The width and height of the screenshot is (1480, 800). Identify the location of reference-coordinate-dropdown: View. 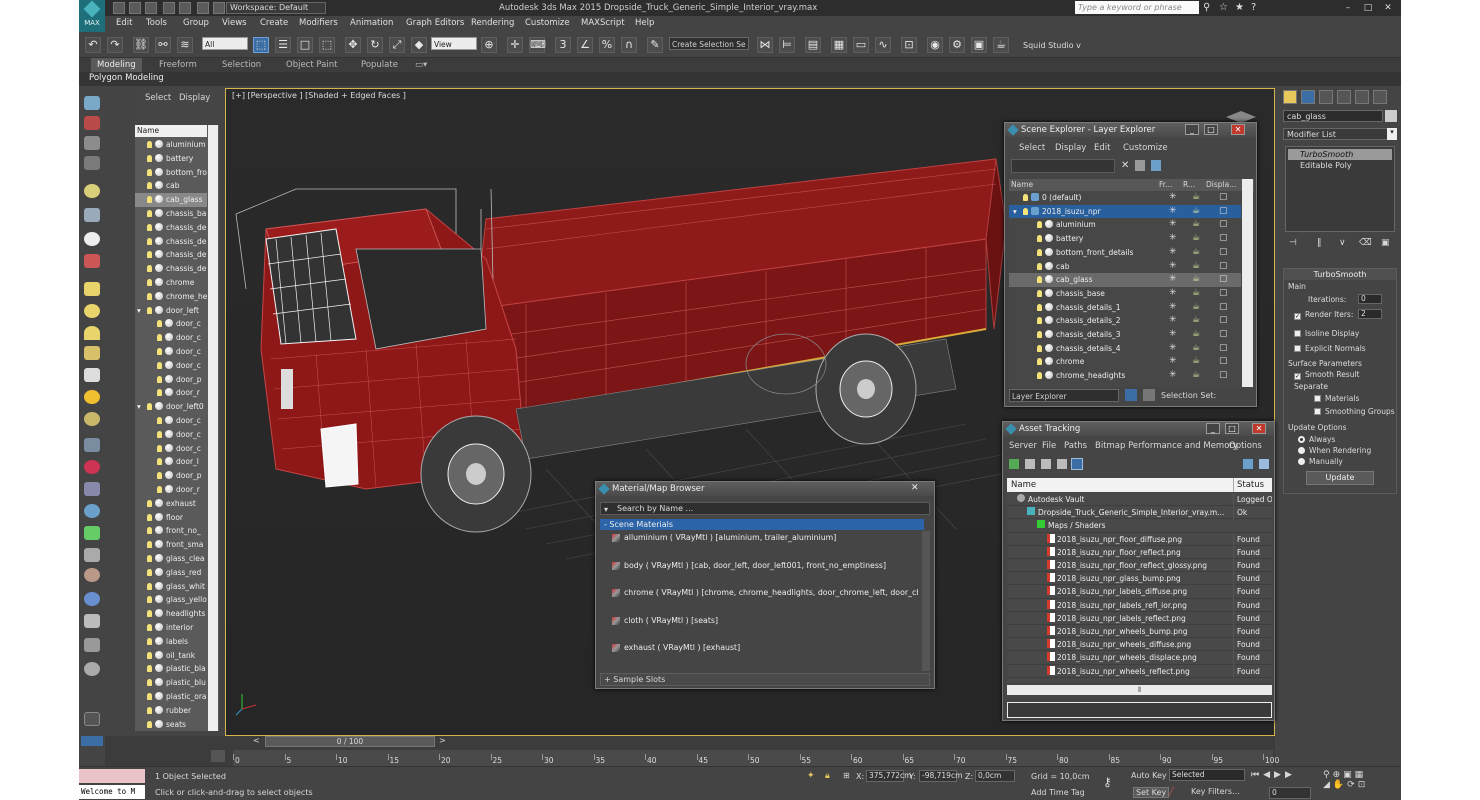
(454, 43).